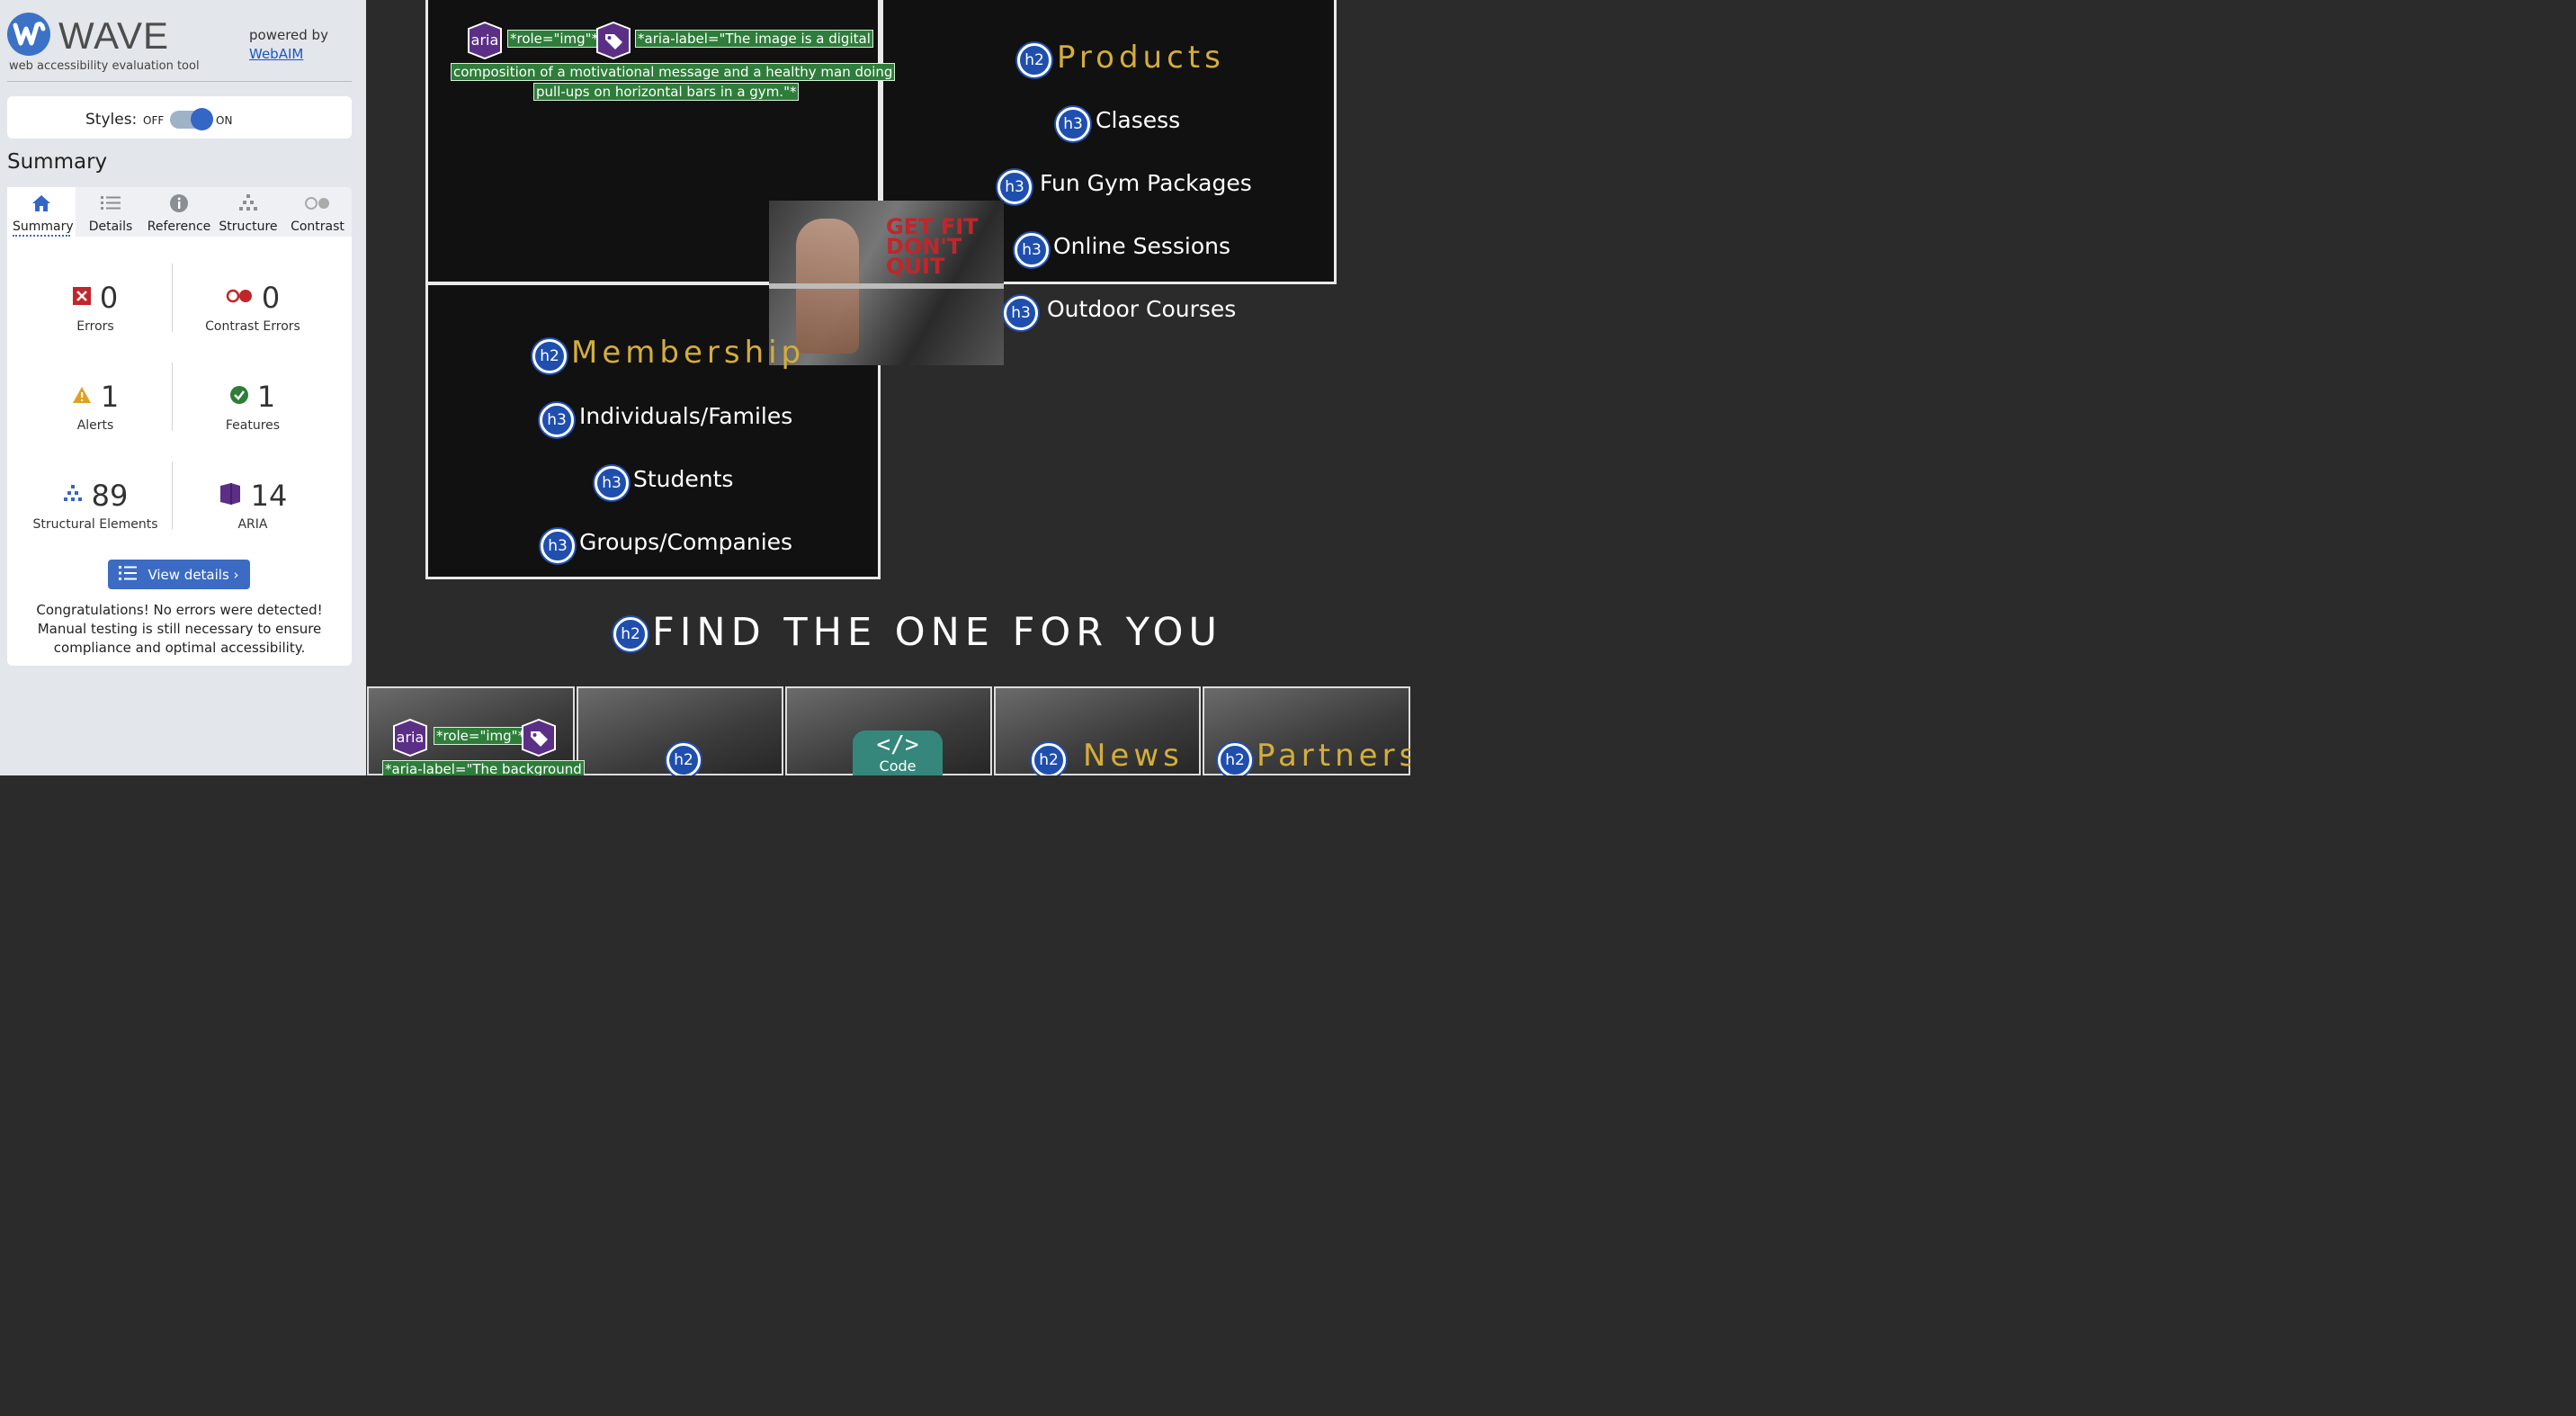 This screenshot has height=1416, width=2576. What do you see at coordinates (110, 227) in the screenshot?
I see `tab-label: Details` at bounding box center [110, 227].